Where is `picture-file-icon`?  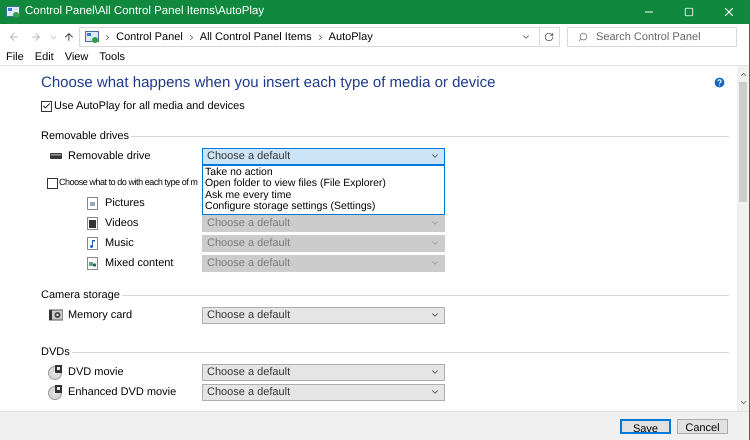
picture-file-icon is located at coordinates (92, 203).